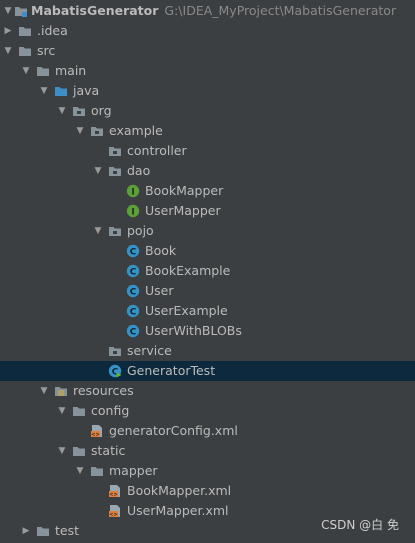 Image resolution: width=415 pixels, height=543 pixels. I want to click on tree-label-userwithblobs: UserWithBLOBs, so click(193, 330).